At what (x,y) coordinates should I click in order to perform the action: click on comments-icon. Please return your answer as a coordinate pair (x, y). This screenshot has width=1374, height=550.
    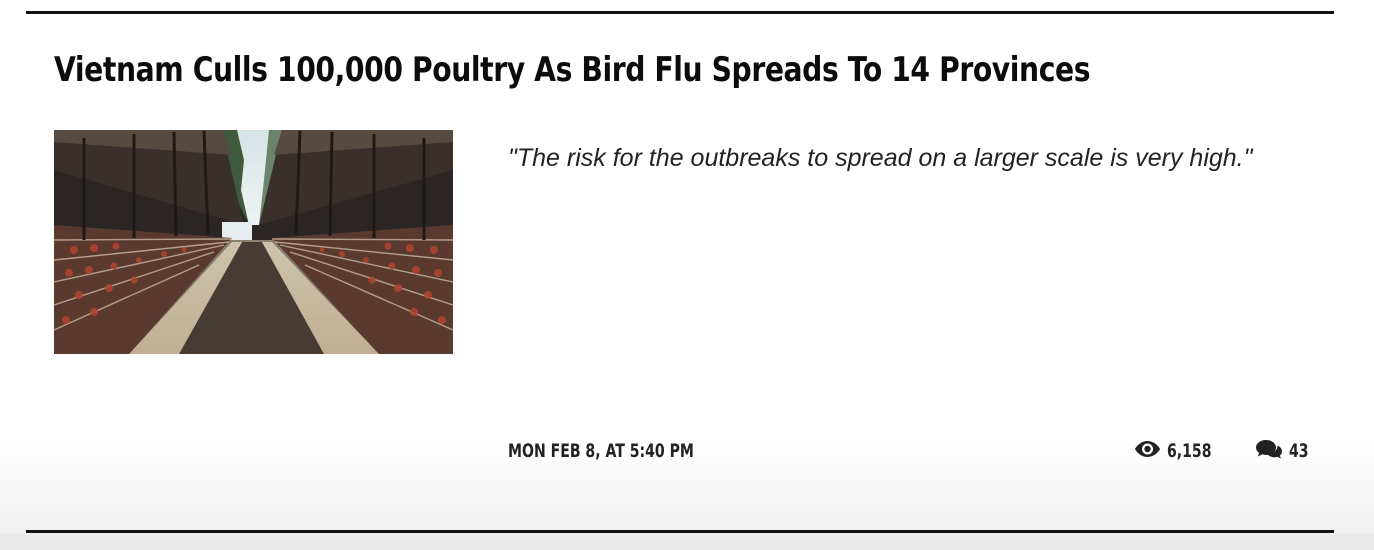
    Looking at the image, I should click on (1269, 451).